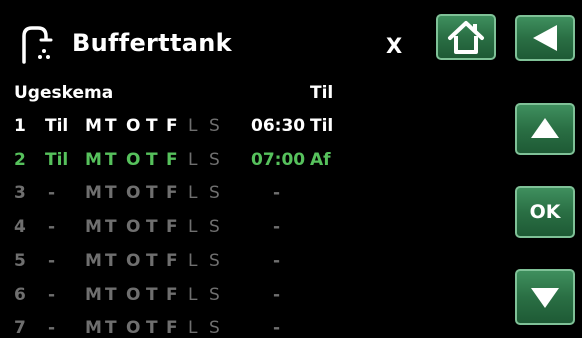  What do you see at coordinates (278, 126) in the screenshot?
I see `row-time: 06:30` at bounding box center [278, 126].